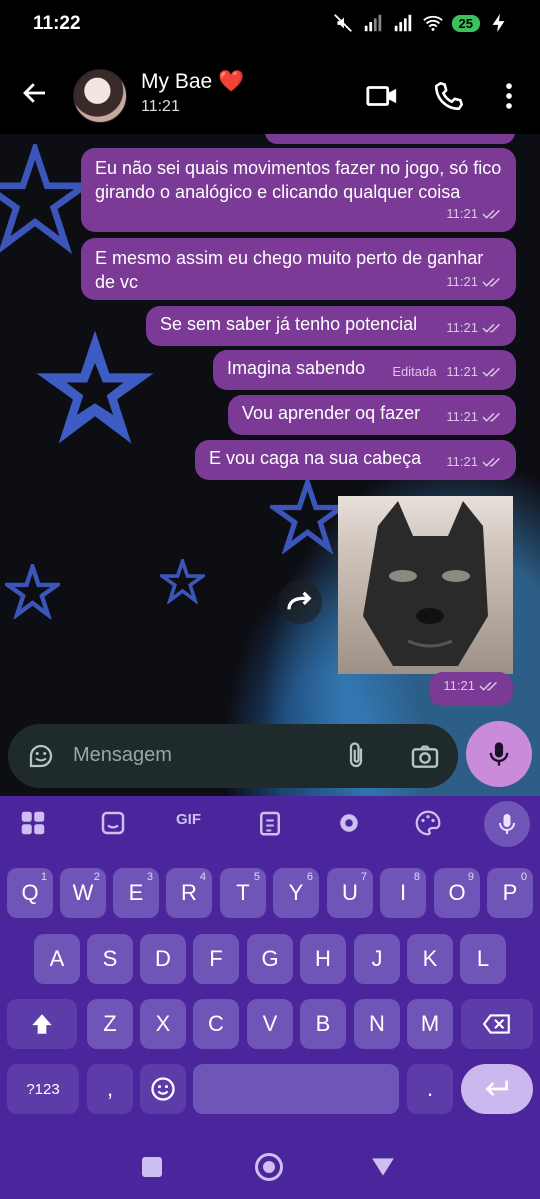 This screenshot has width=540, height=1199. I want to click on enter-key, so click(497, 1089).